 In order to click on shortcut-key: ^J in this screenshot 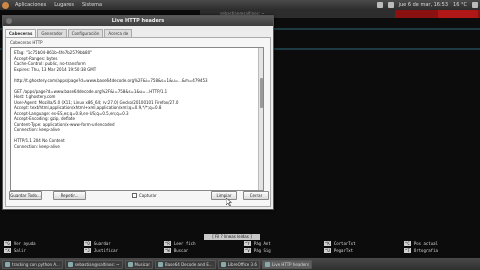, I will do `click(87, 250)`.